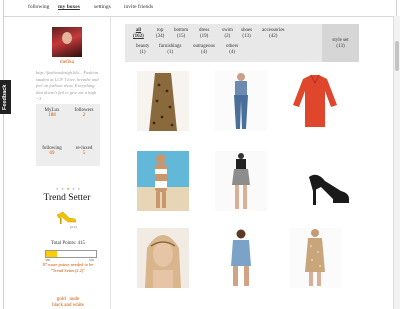 This screenshot has height=309, width=400. I want to click on stat-followers-value: 2, so click(84, 115).